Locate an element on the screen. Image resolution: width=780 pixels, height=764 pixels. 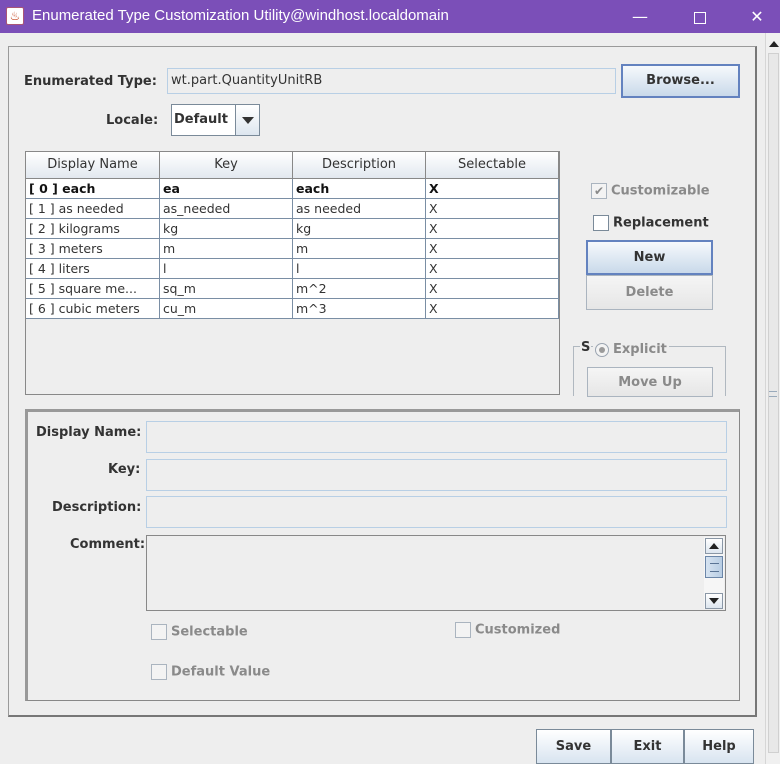
replacement-label: Replacement is located at coordinates (661, 223).